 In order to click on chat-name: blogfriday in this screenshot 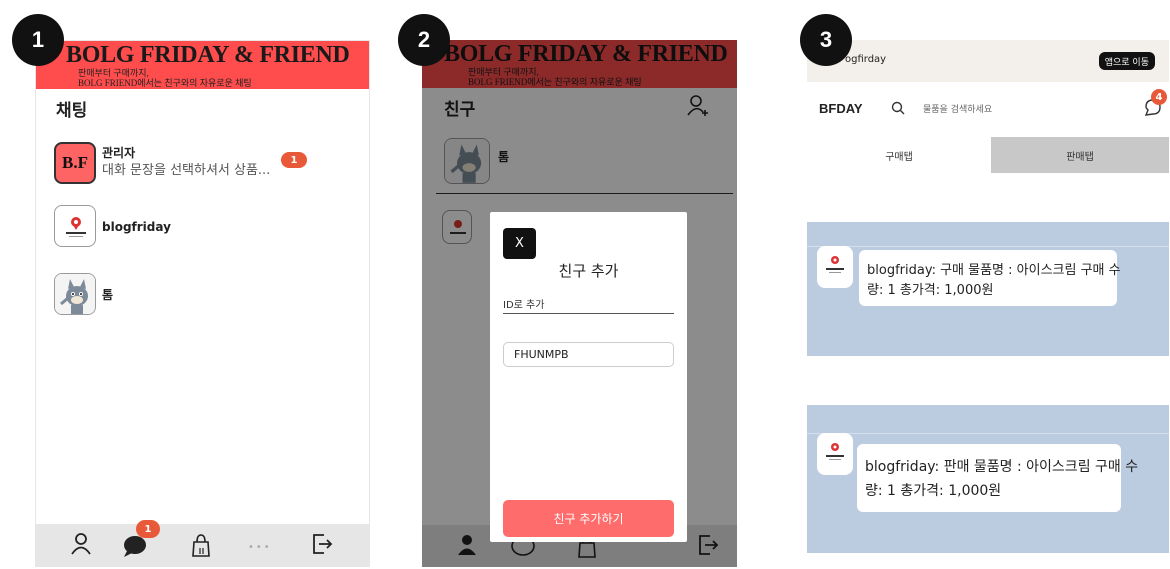, I will do `click(136, 227)`.